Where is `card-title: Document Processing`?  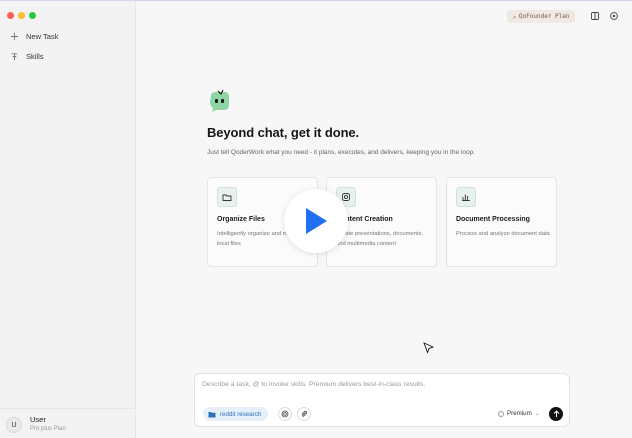 card-title: Document Processing is located at coordinates (493, 219).